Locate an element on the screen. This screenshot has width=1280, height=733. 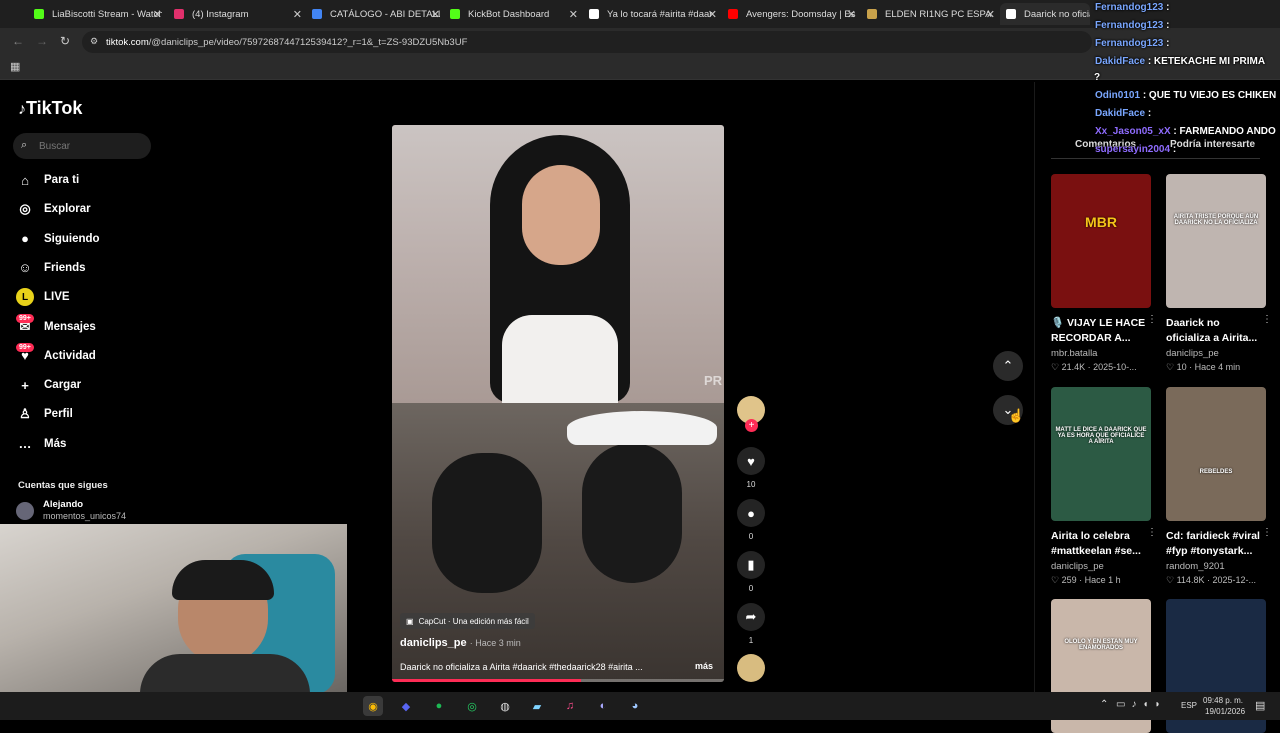
chat-message: Odin0101 : QUE TU VIEJO ES CHIKEN is located at coordinates (1185, 95).